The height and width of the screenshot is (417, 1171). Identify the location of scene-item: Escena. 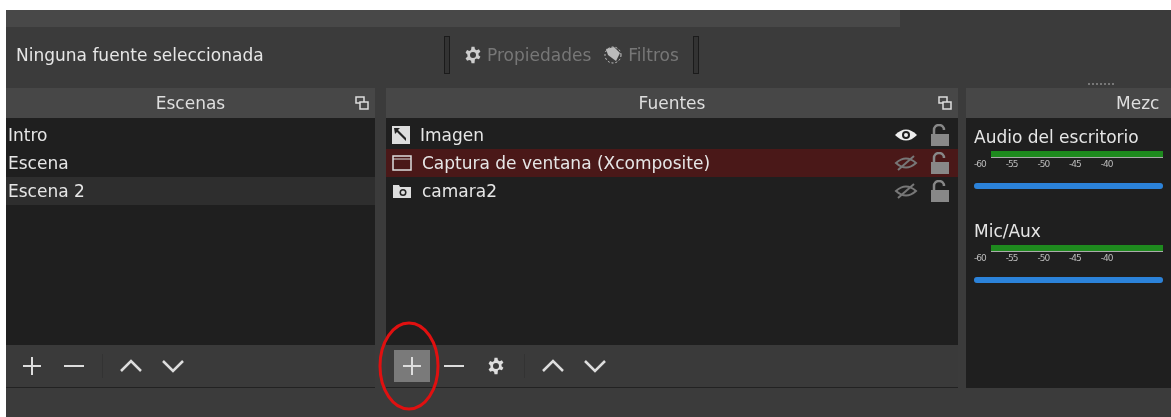
(190, 163).